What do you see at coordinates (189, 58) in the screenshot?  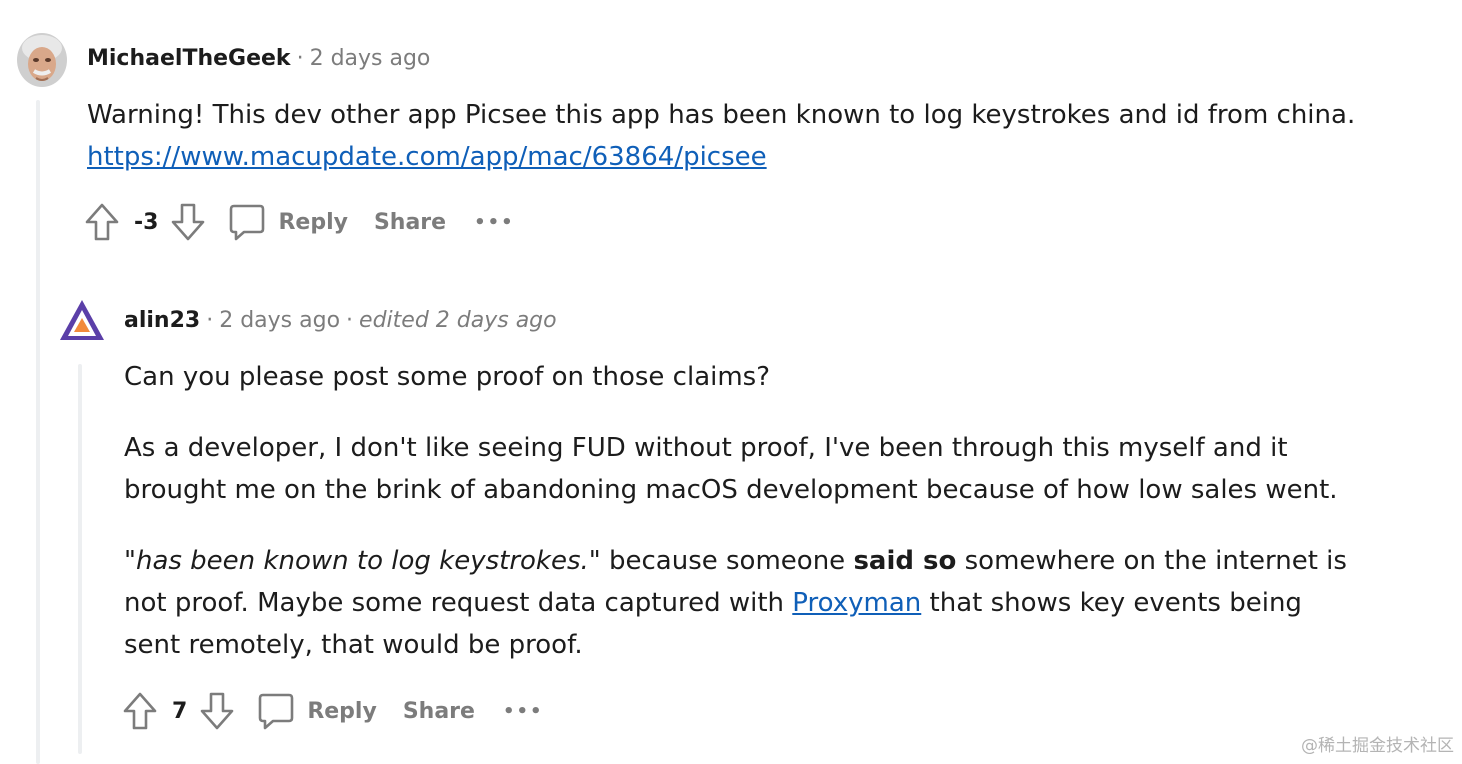 I see `username: MichaelTheGeek` at bounding box center [189, 58].